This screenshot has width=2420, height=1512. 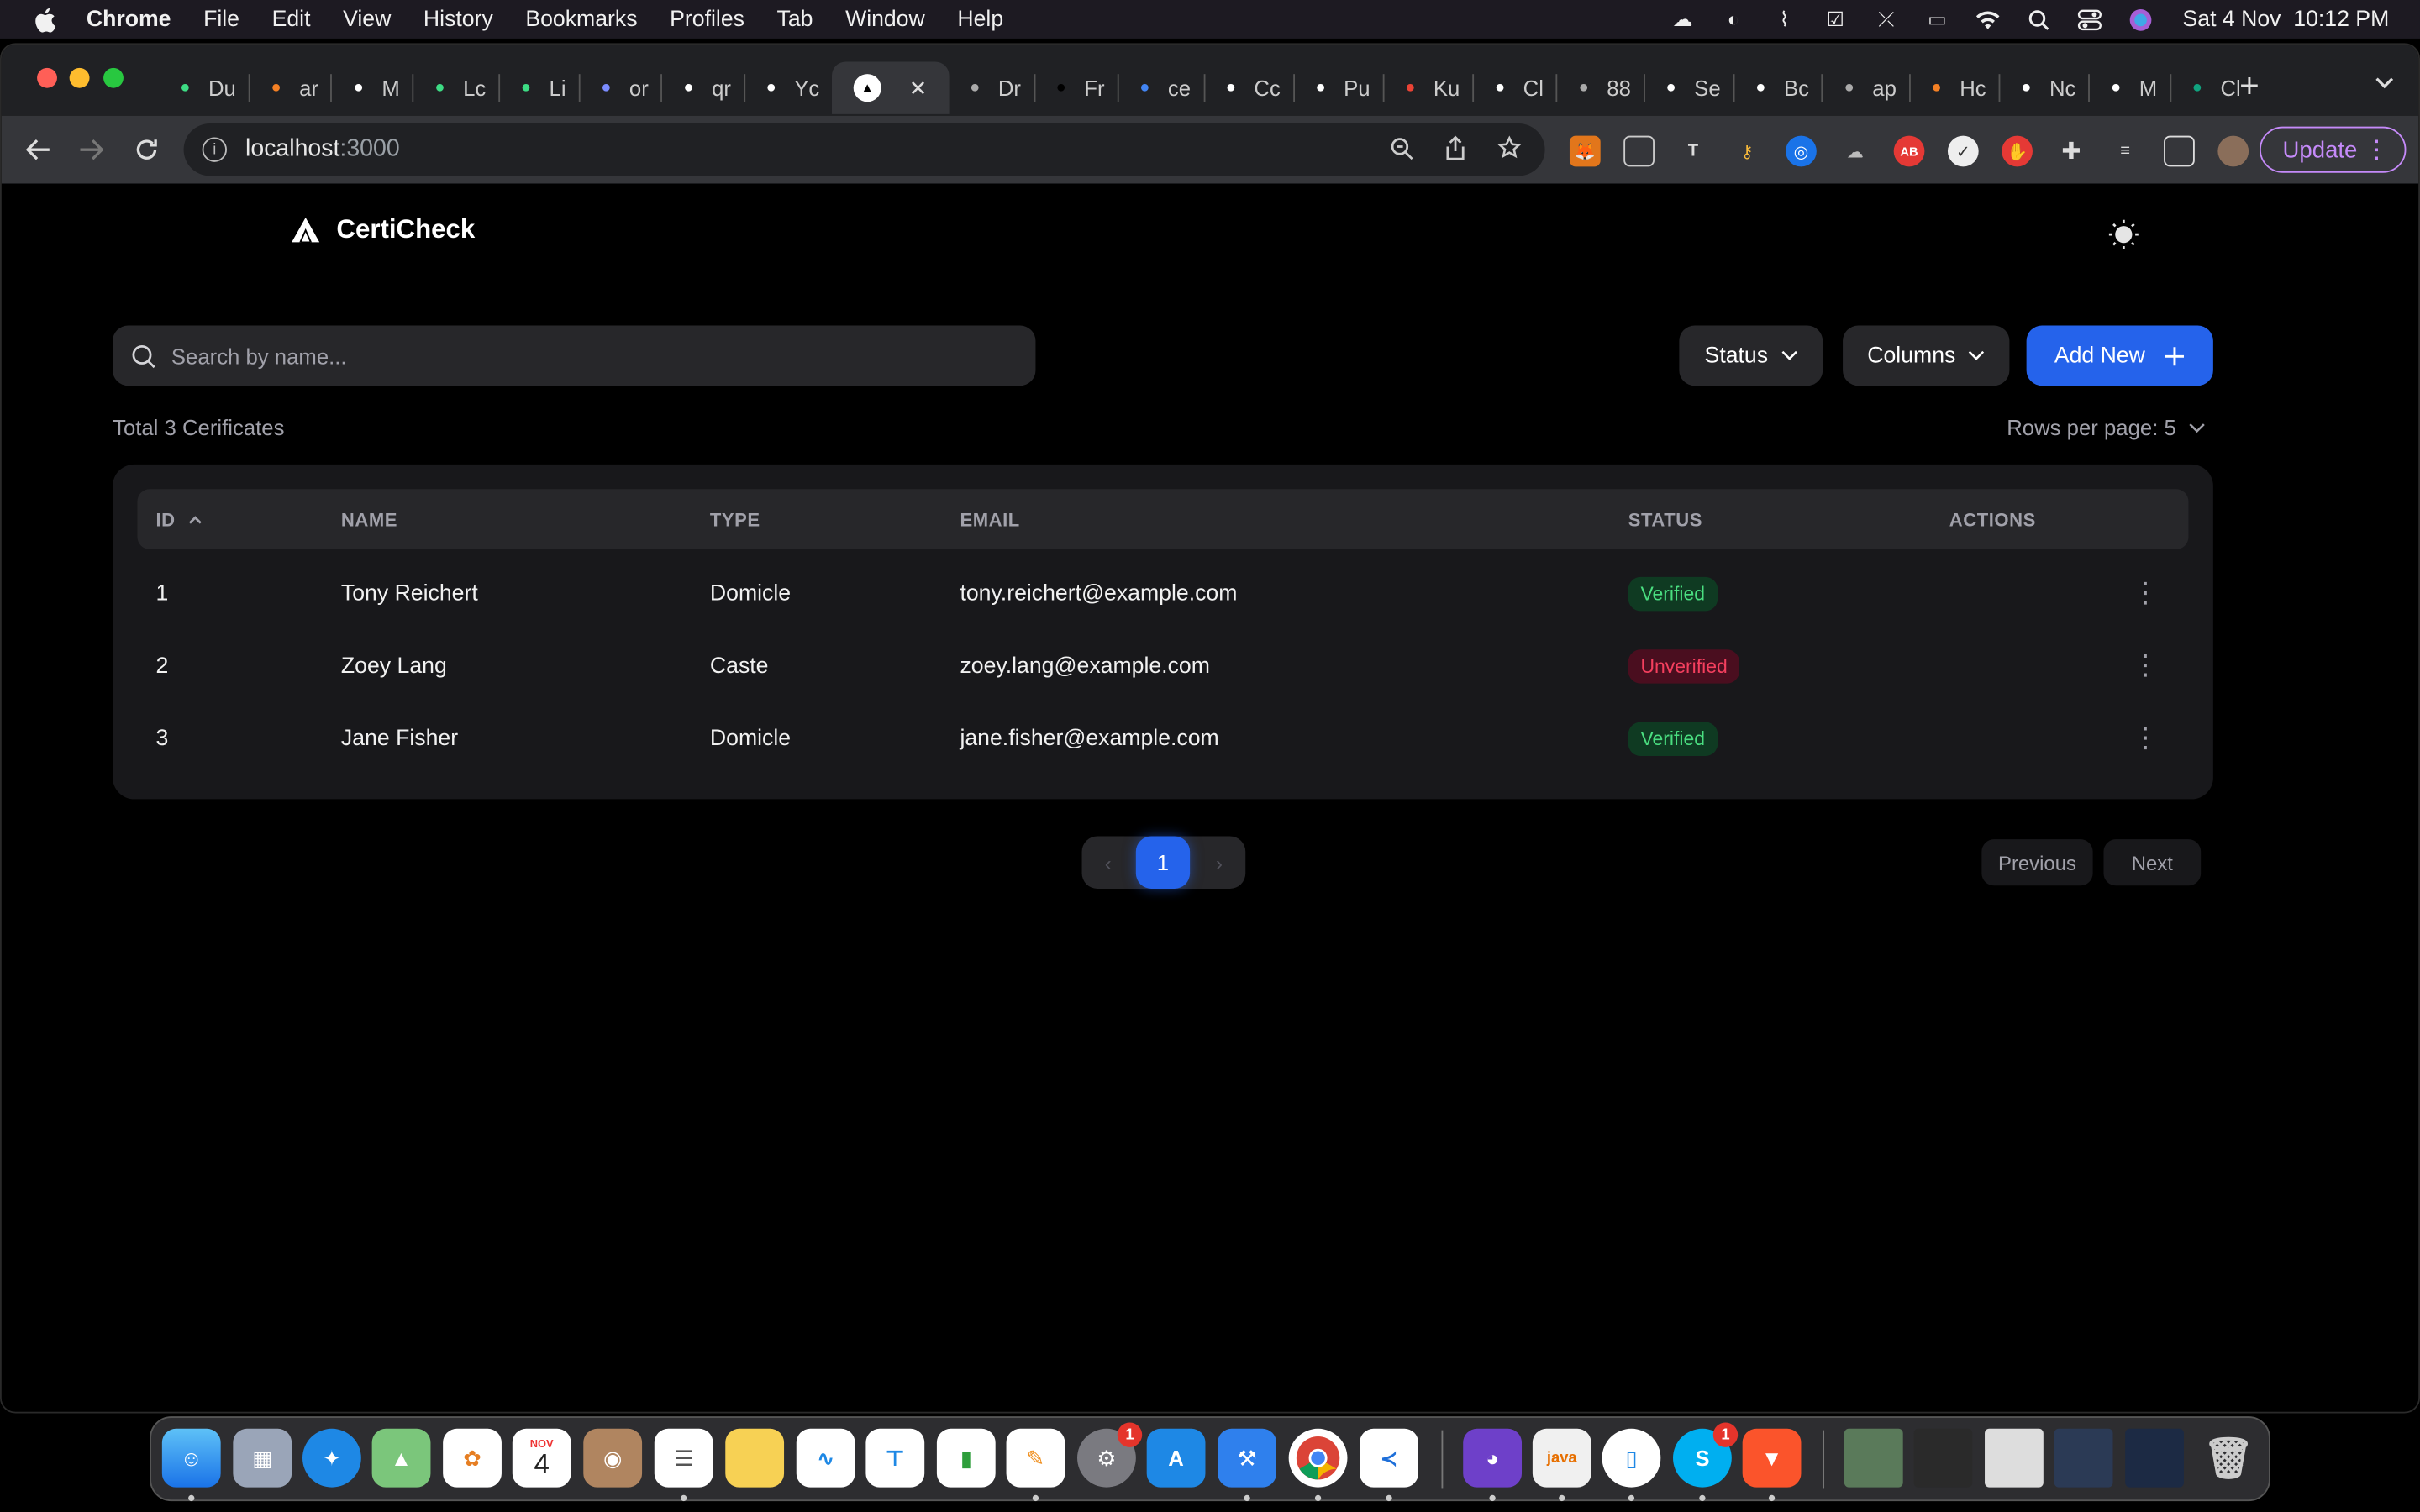 What do you see at coordinates (2106, 427) in the screenshot?
I see `rows-per-page-select: Rows per page: 5` at bounding box center [2106, 427].